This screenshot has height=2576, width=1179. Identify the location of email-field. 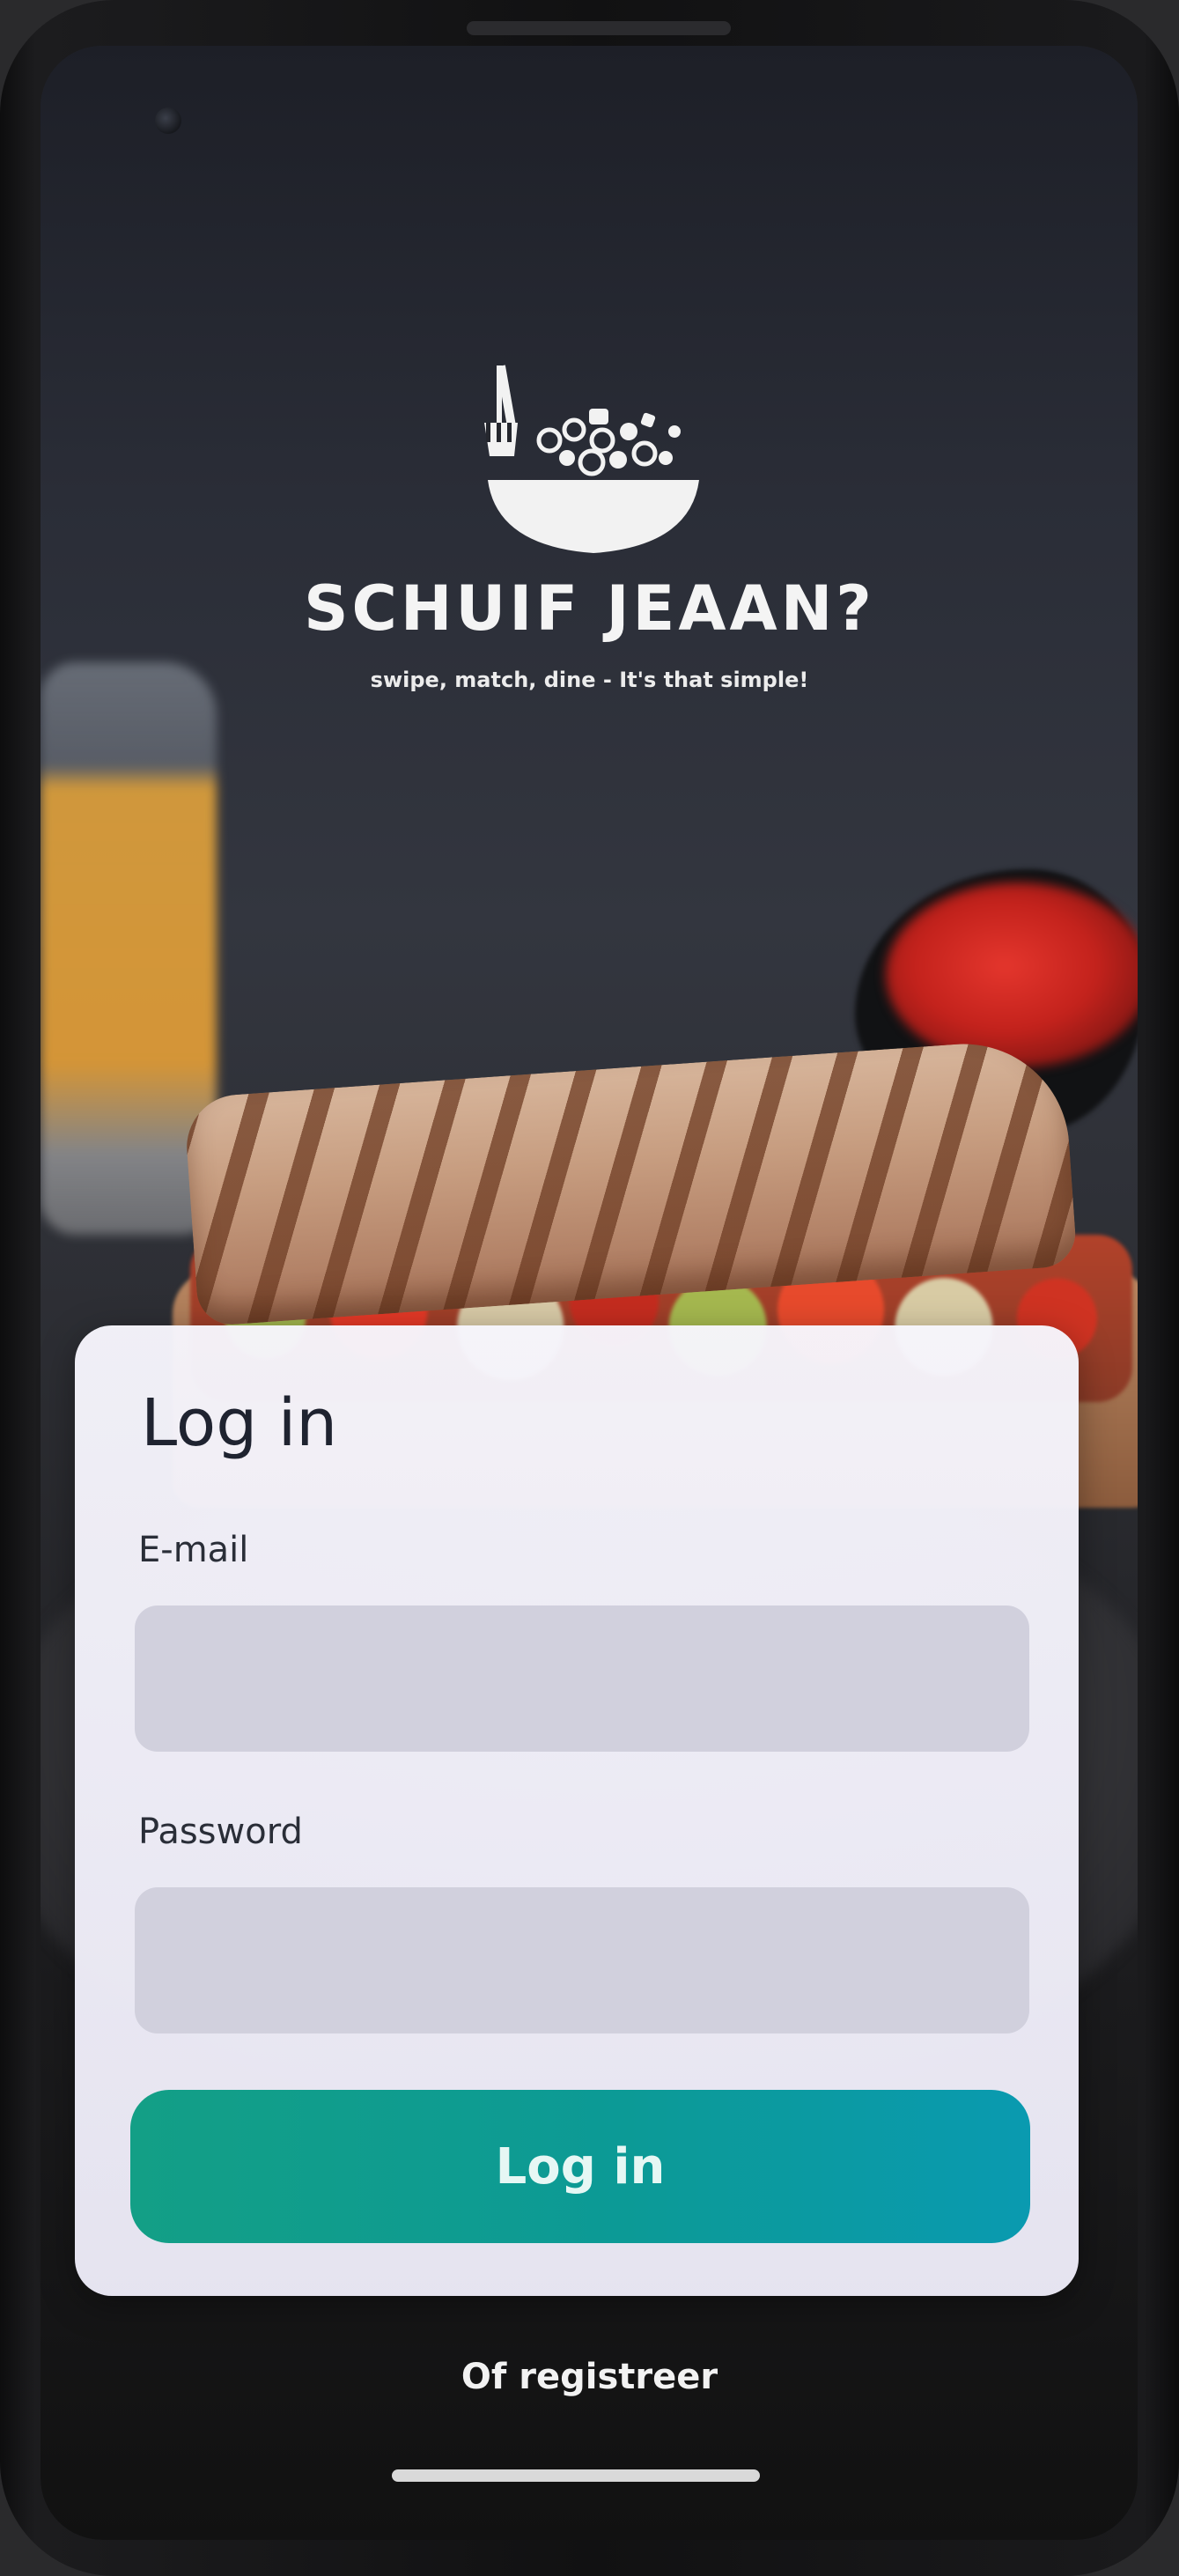
(582, 1678).